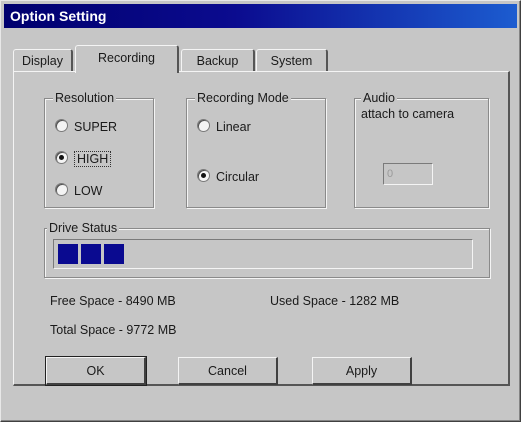 The image size is (521, 422). Describe the element at coordinates (292, 60) in the screenshot. I see `tab-system: System` at that location.